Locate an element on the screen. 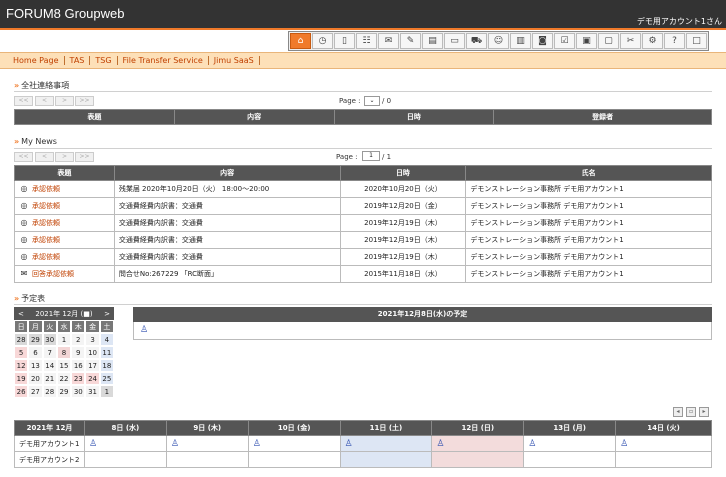 The height and width of the screenshot is (477, 726). settings-icon: ⚙ is located at coordinates (652, 41).